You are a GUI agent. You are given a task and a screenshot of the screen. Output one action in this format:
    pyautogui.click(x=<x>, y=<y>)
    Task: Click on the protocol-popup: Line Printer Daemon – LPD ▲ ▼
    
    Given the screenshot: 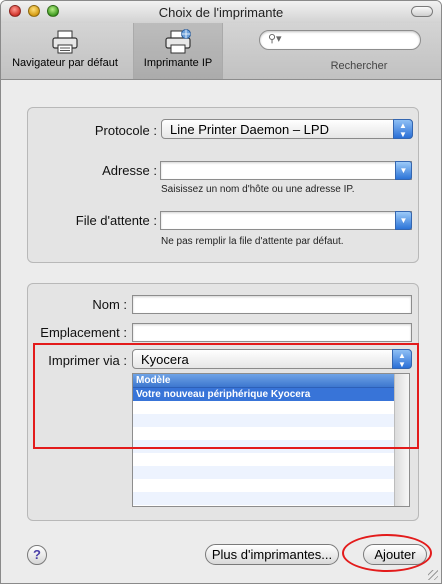 What is the action you would take?
    pyautogui.click(x=287, y=129)
    